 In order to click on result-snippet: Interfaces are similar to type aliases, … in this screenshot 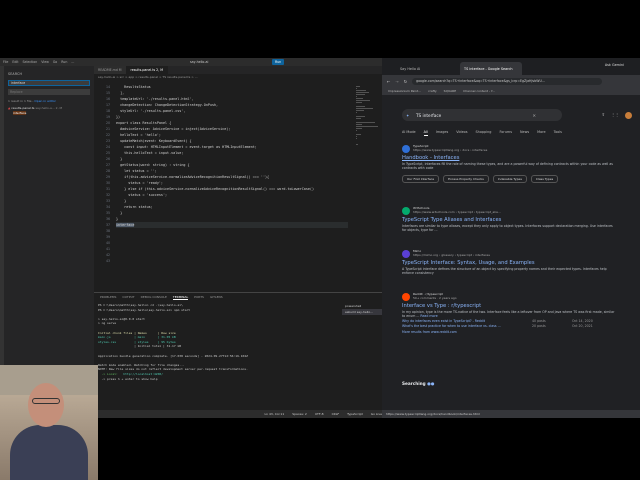, I will do `click(507, 228)`.